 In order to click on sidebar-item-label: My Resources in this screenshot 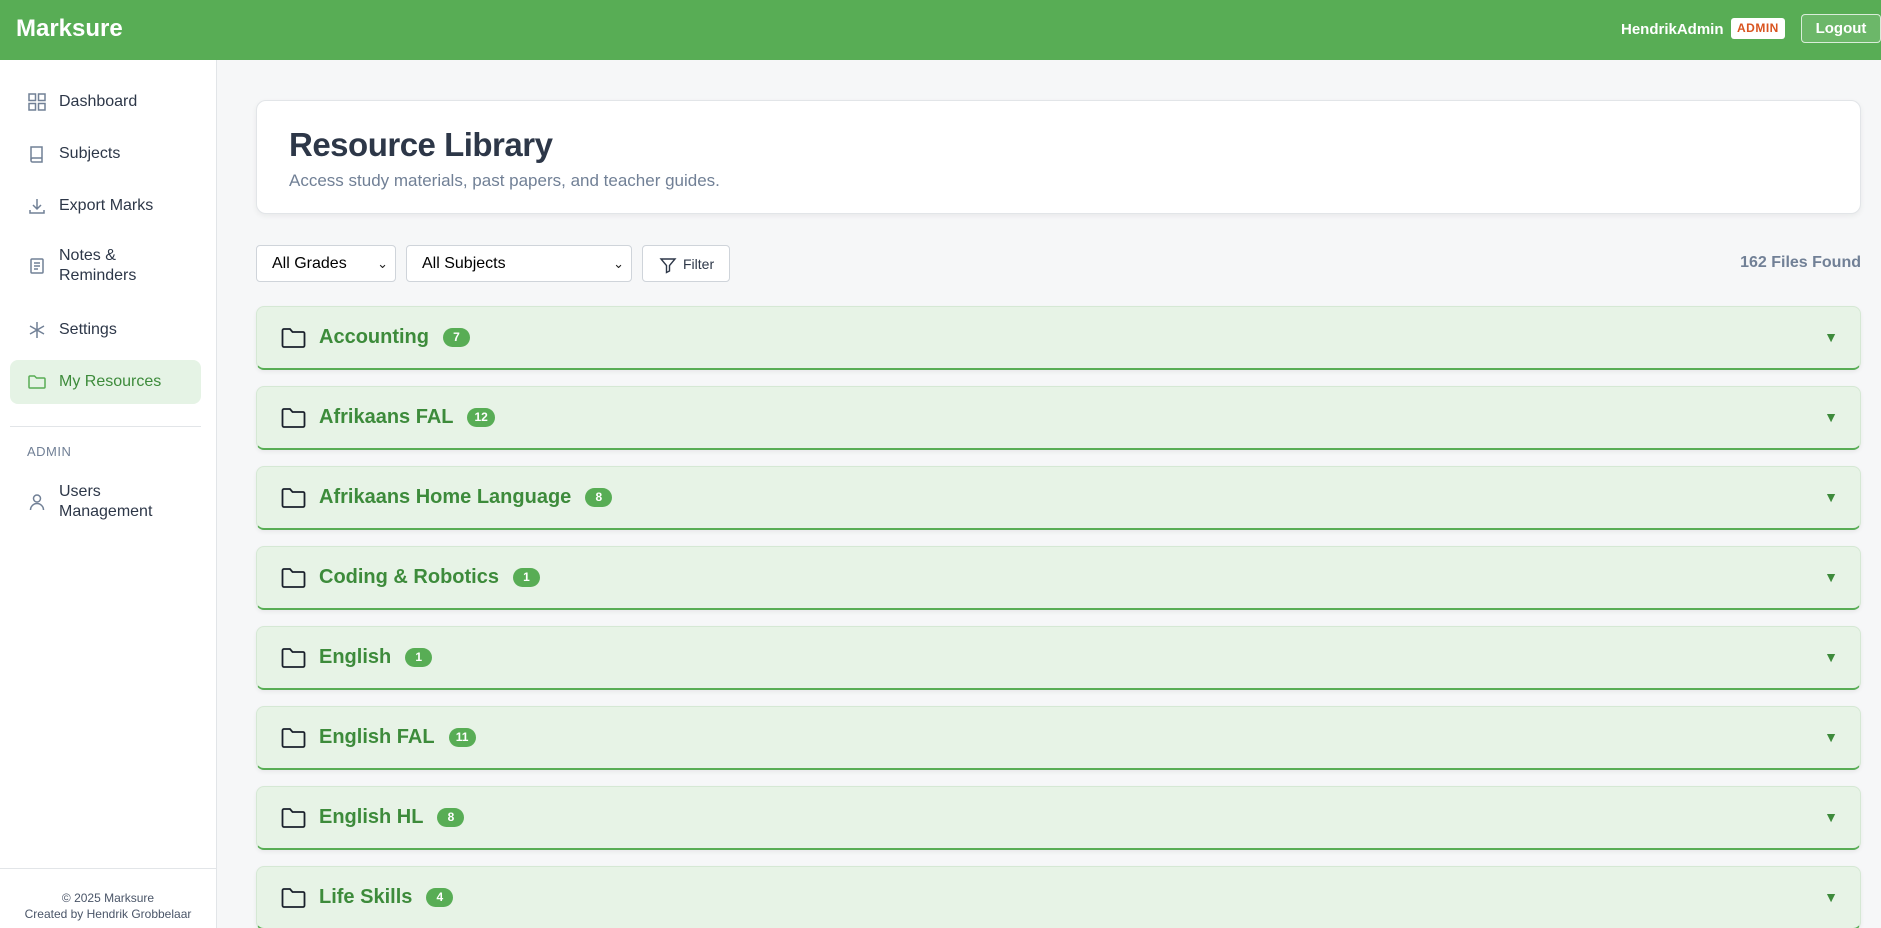, I will do `click(110, 381)`.